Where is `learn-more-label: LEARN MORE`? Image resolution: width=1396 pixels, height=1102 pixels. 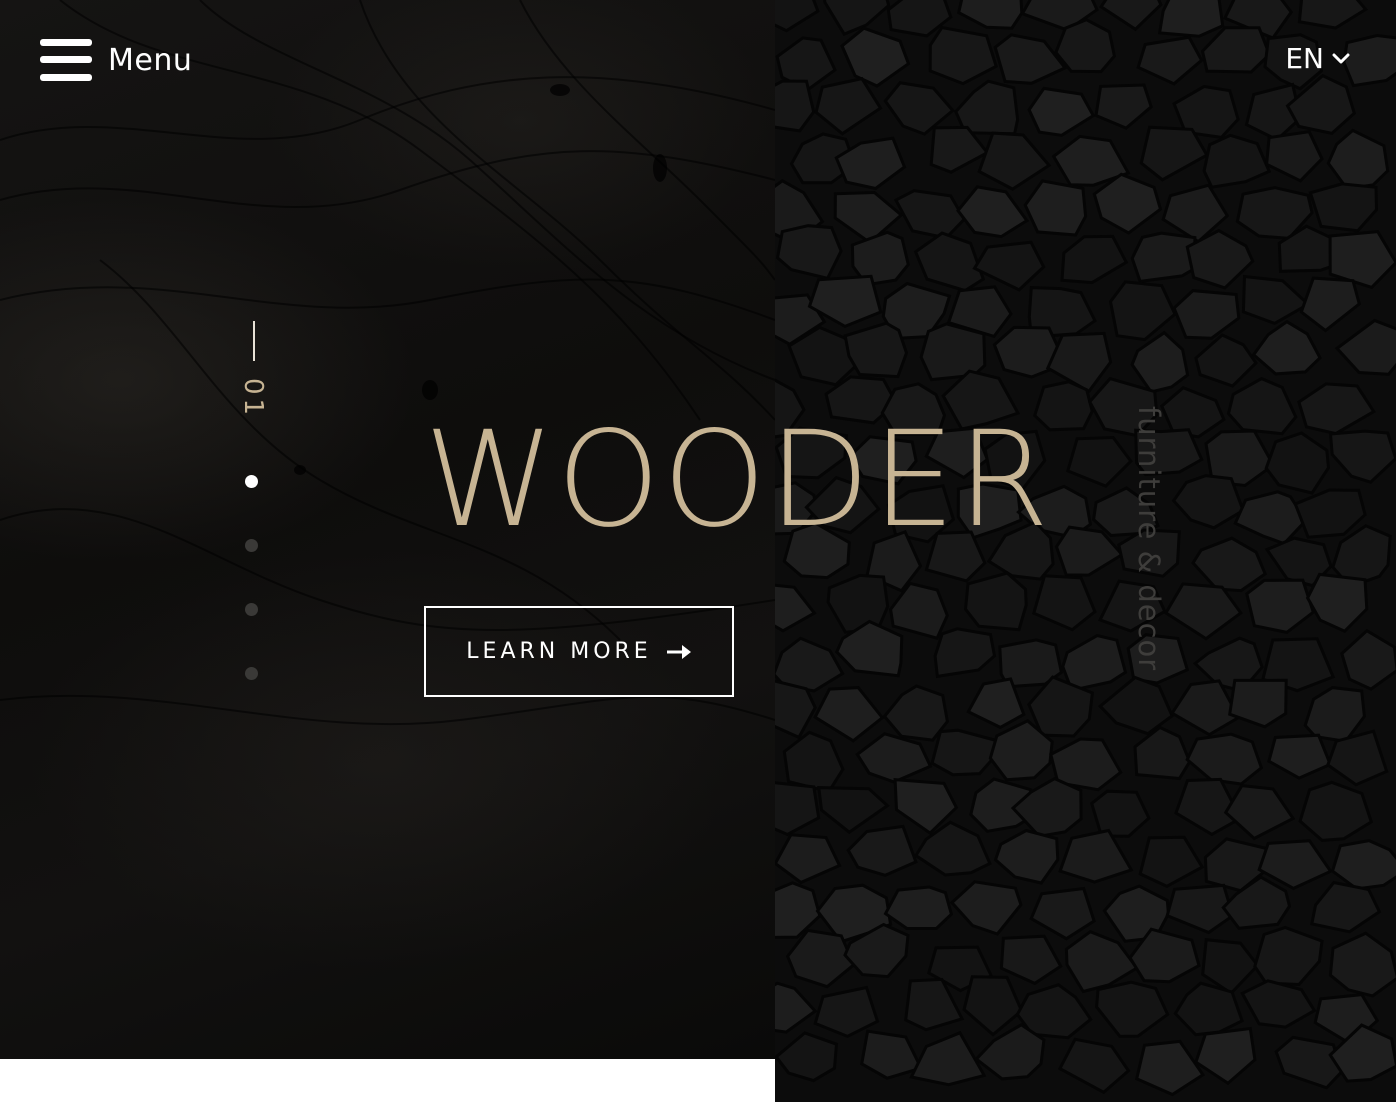 learn-more-label: LEARN MORE is located at coordinates (559, 651).